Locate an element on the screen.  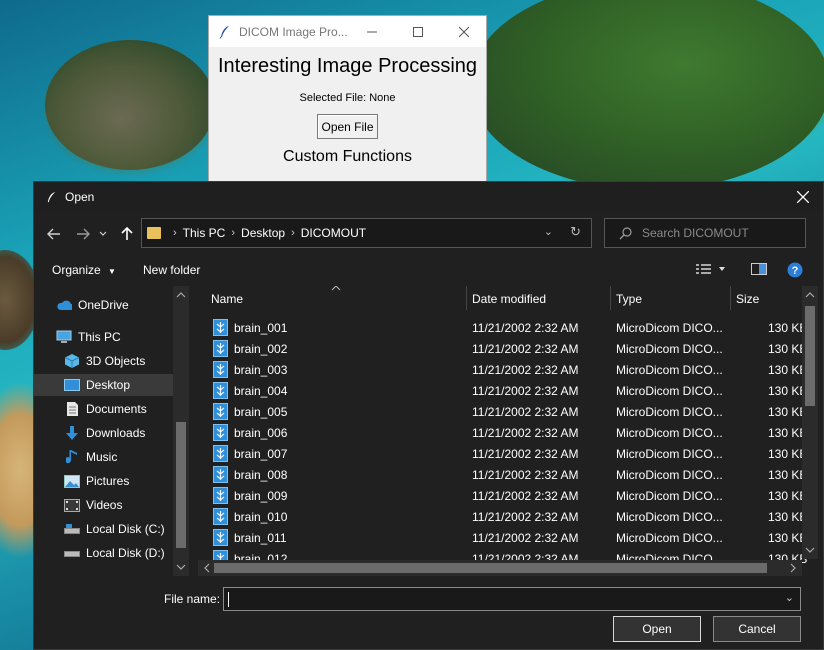
breadcrumb-desktop: Desktop is located at coordinates (263, 233).